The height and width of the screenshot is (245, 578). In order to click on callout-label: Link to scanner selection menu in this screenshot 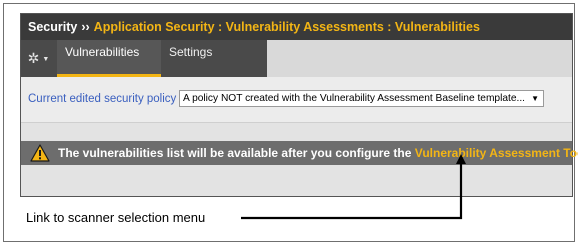, I will do `click(116, 217)`.